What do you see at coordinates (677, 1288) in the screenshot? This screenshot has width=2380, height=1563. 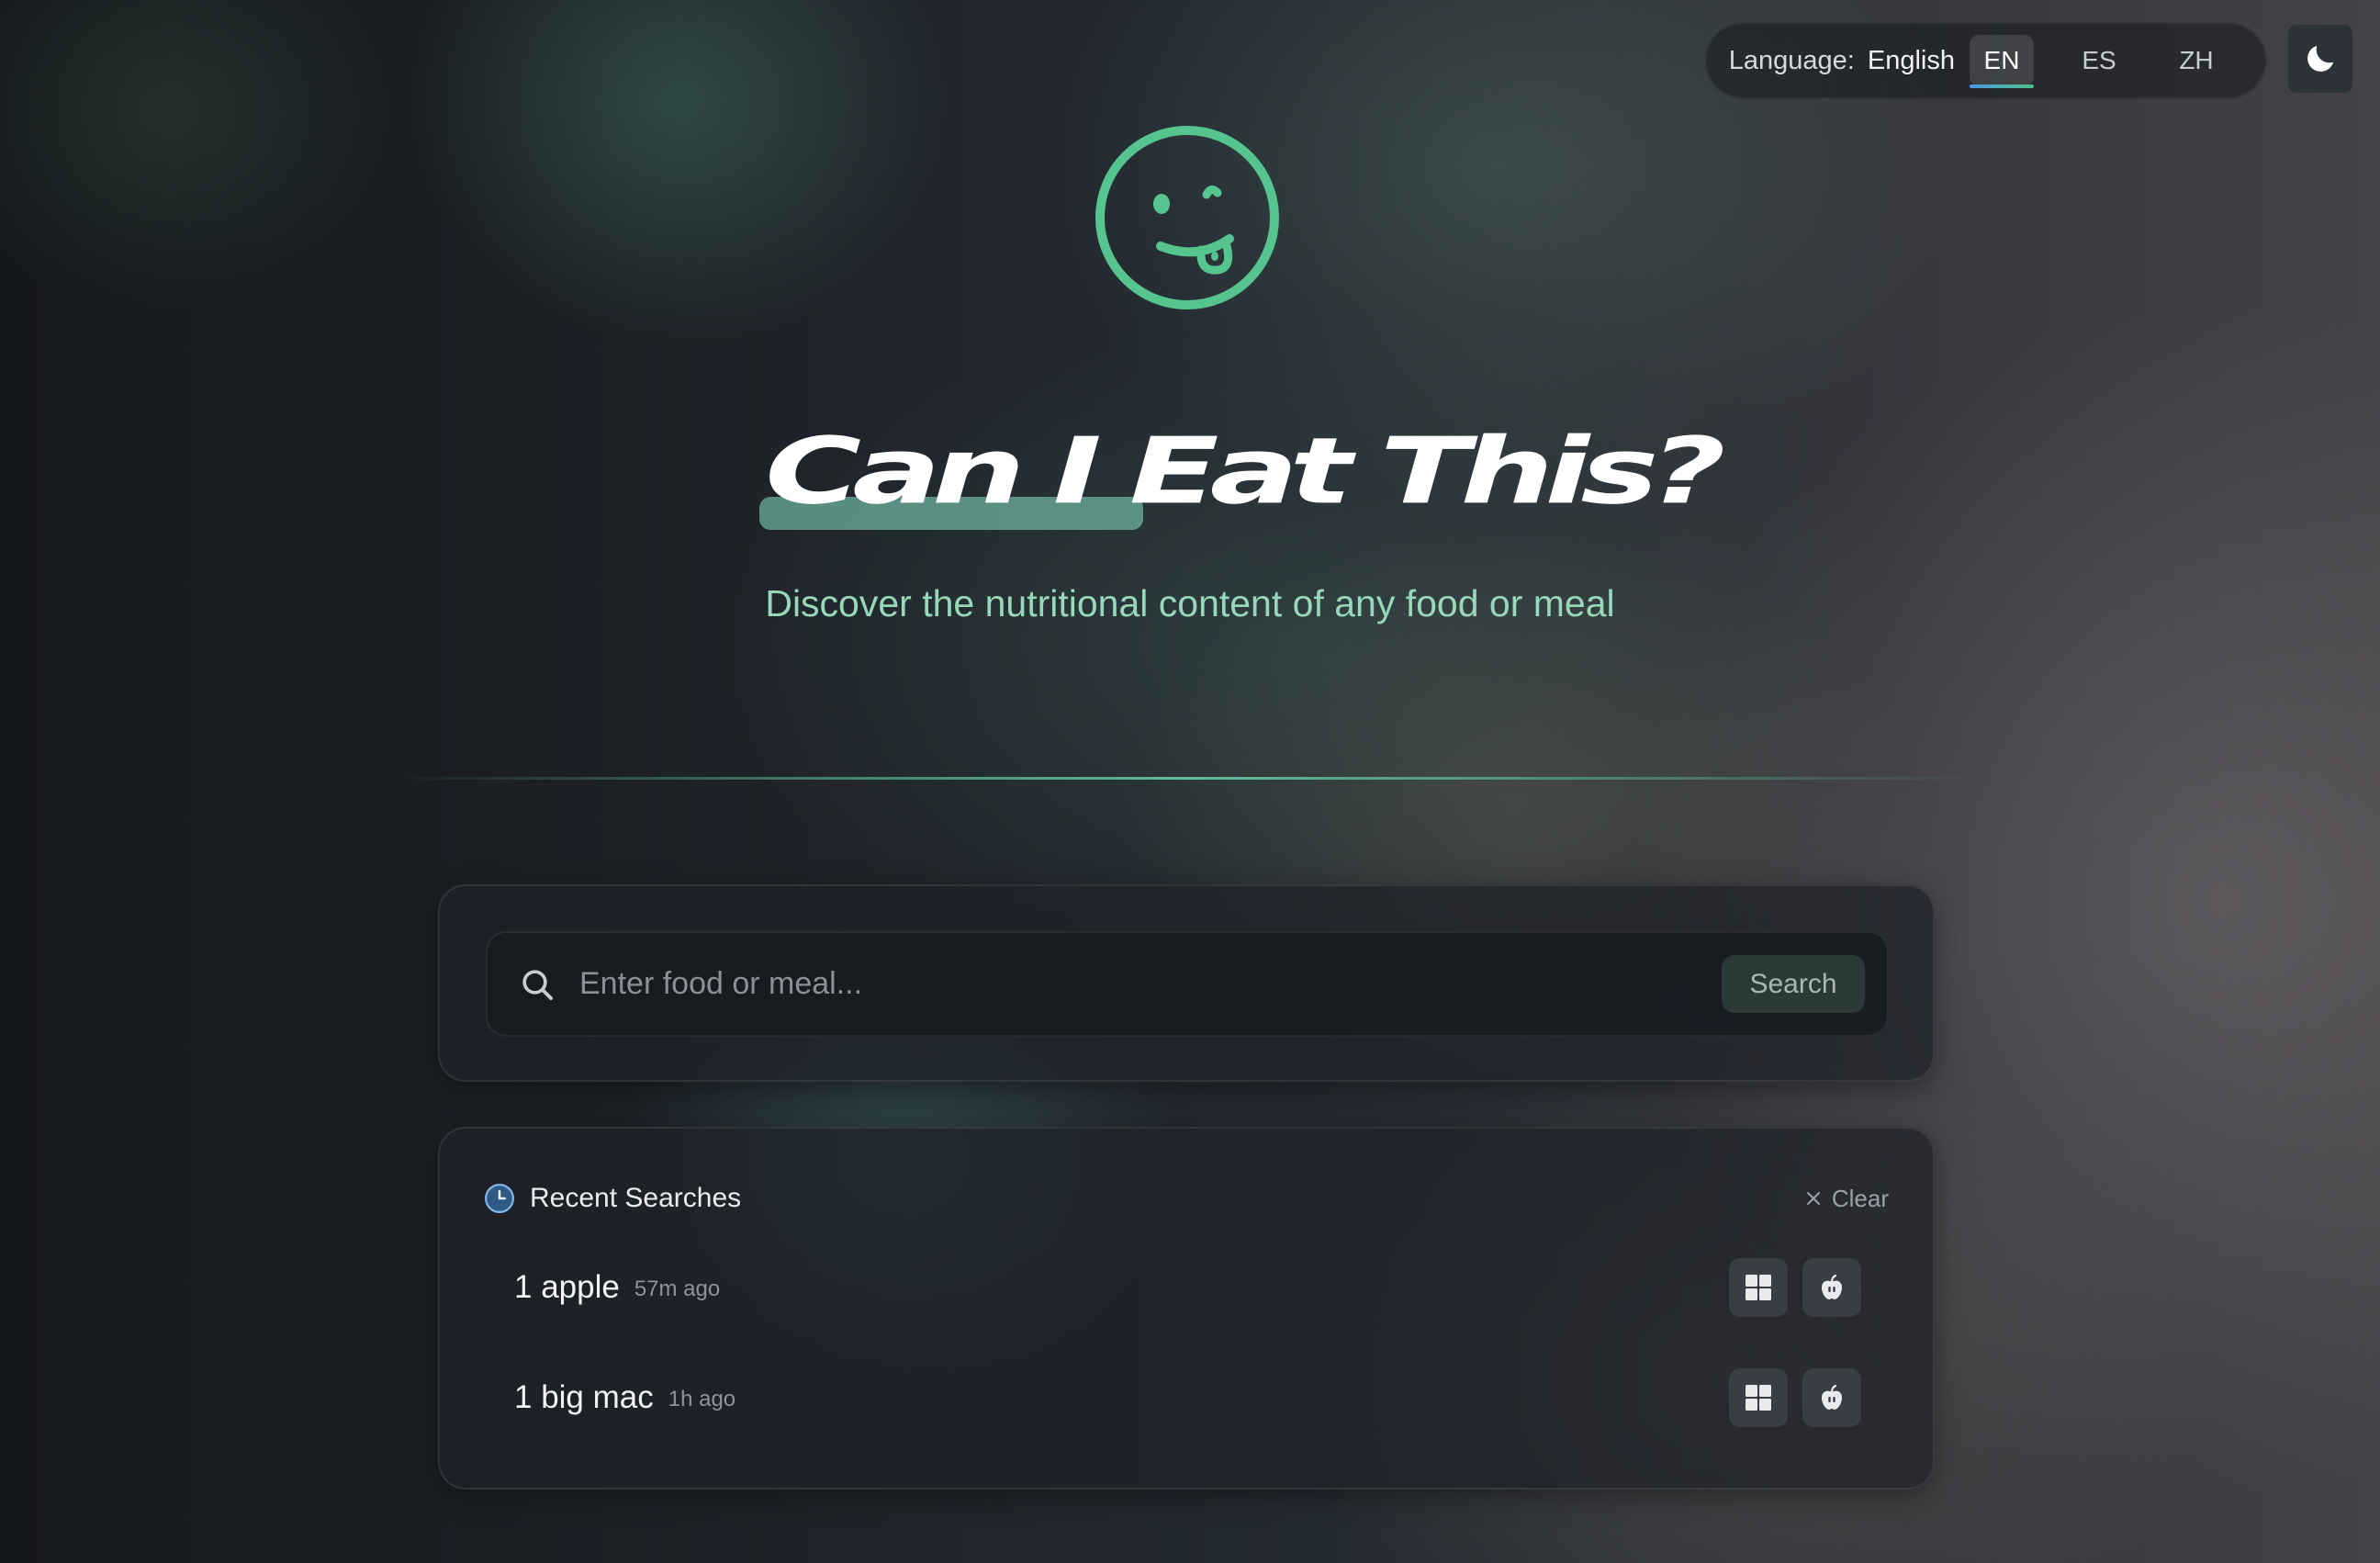 I see `recent-item-time: 57m ago` at bounding box center [677, 1288].